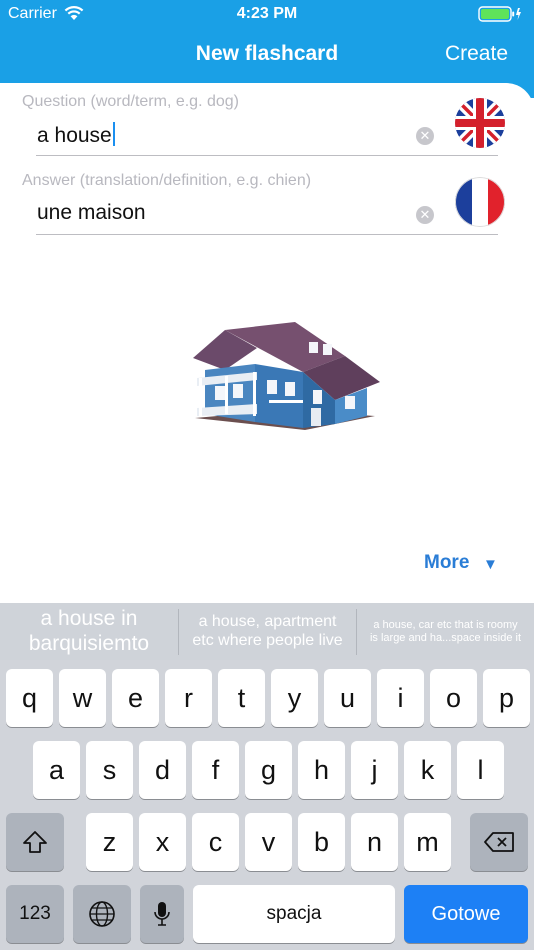 The width and height of the screenshot is (534, 950). I want to click on uk-flag-icon, so click(480, 123).